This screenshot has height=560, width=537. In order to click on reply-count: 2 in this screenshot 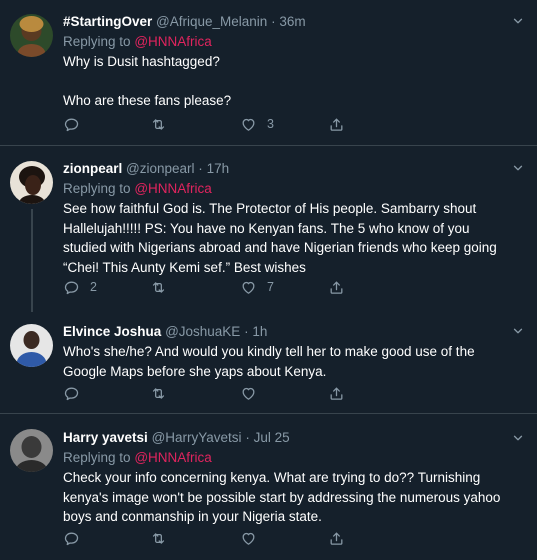, I will do `click(93, 287)`.